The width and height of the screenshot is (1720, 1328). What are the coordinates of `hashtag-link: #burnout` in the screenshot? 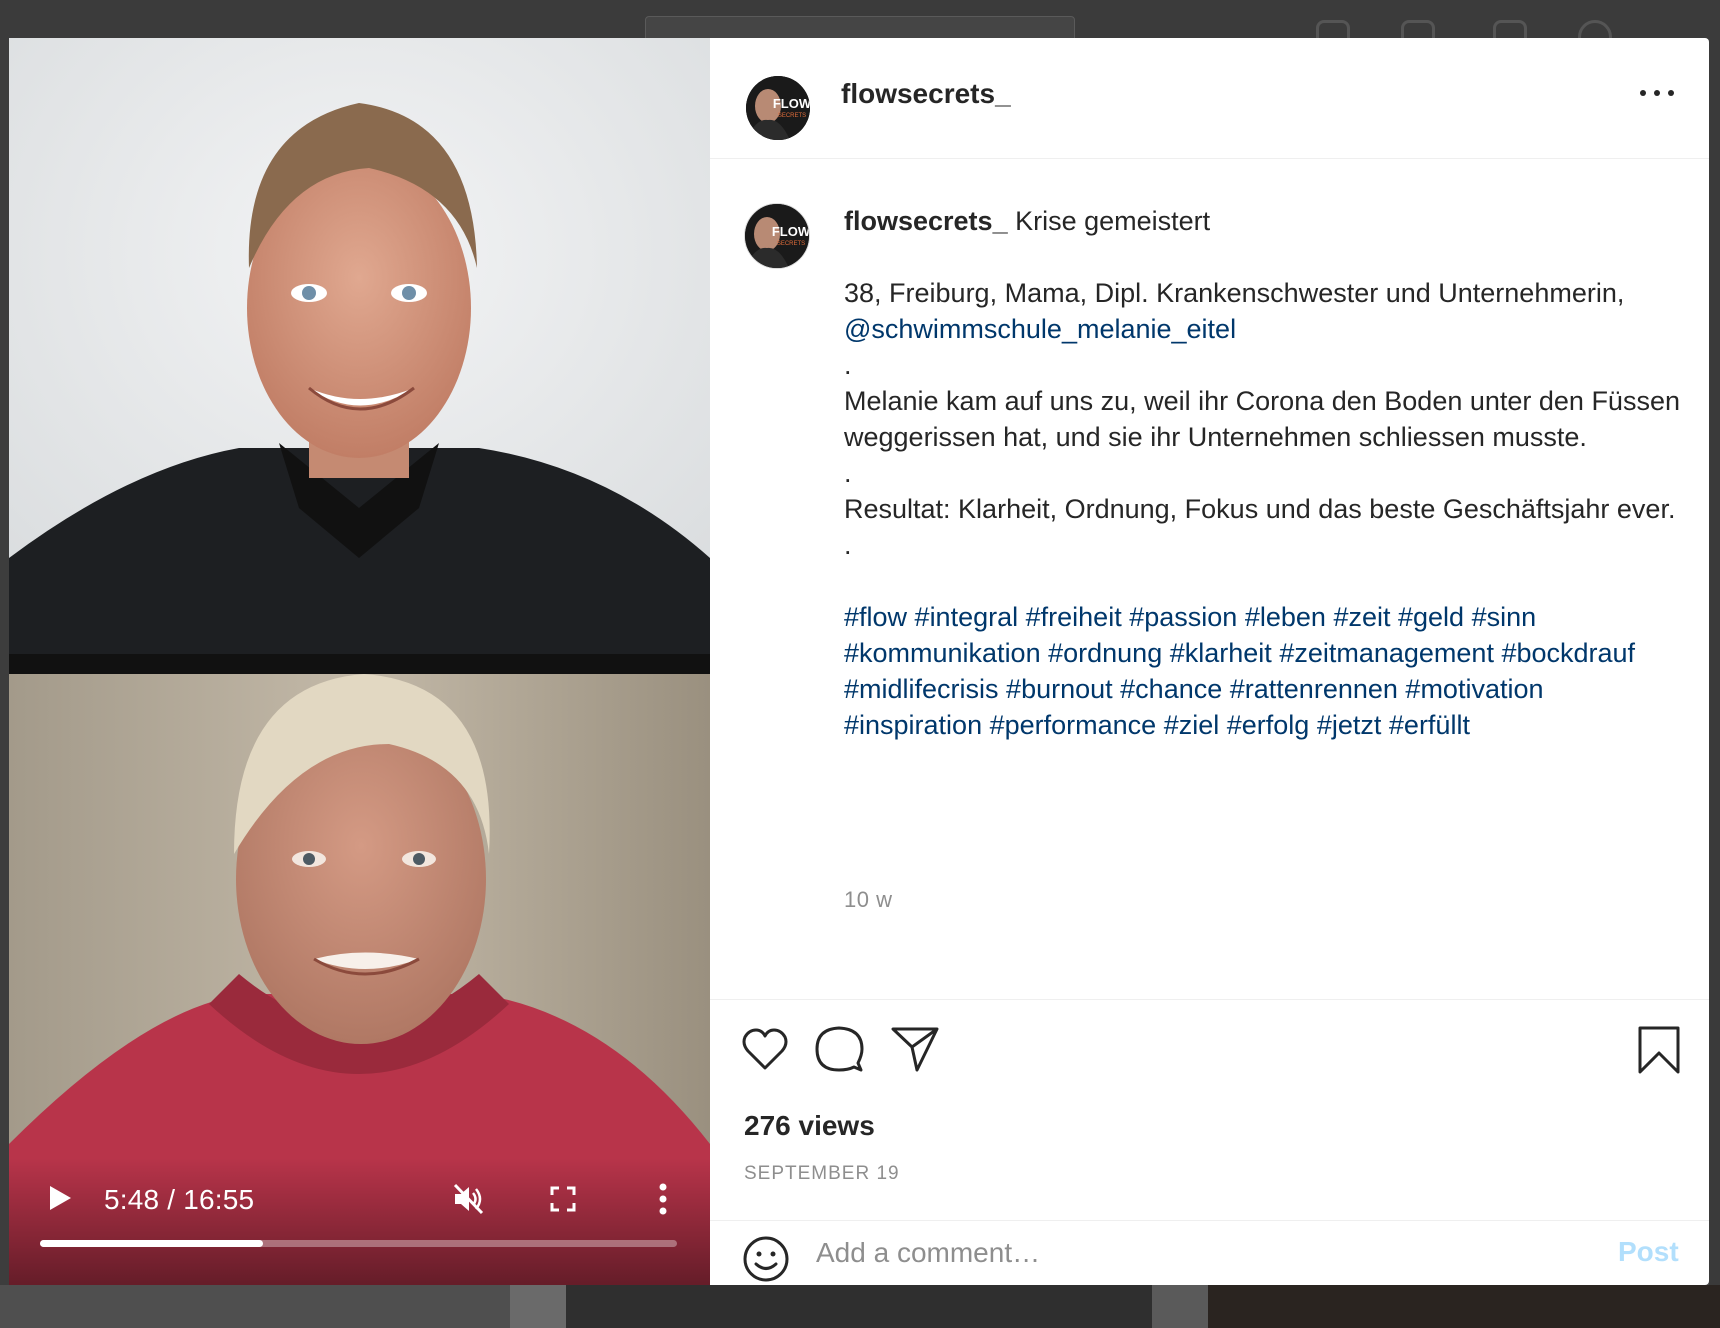 It's located at (1059, 689).